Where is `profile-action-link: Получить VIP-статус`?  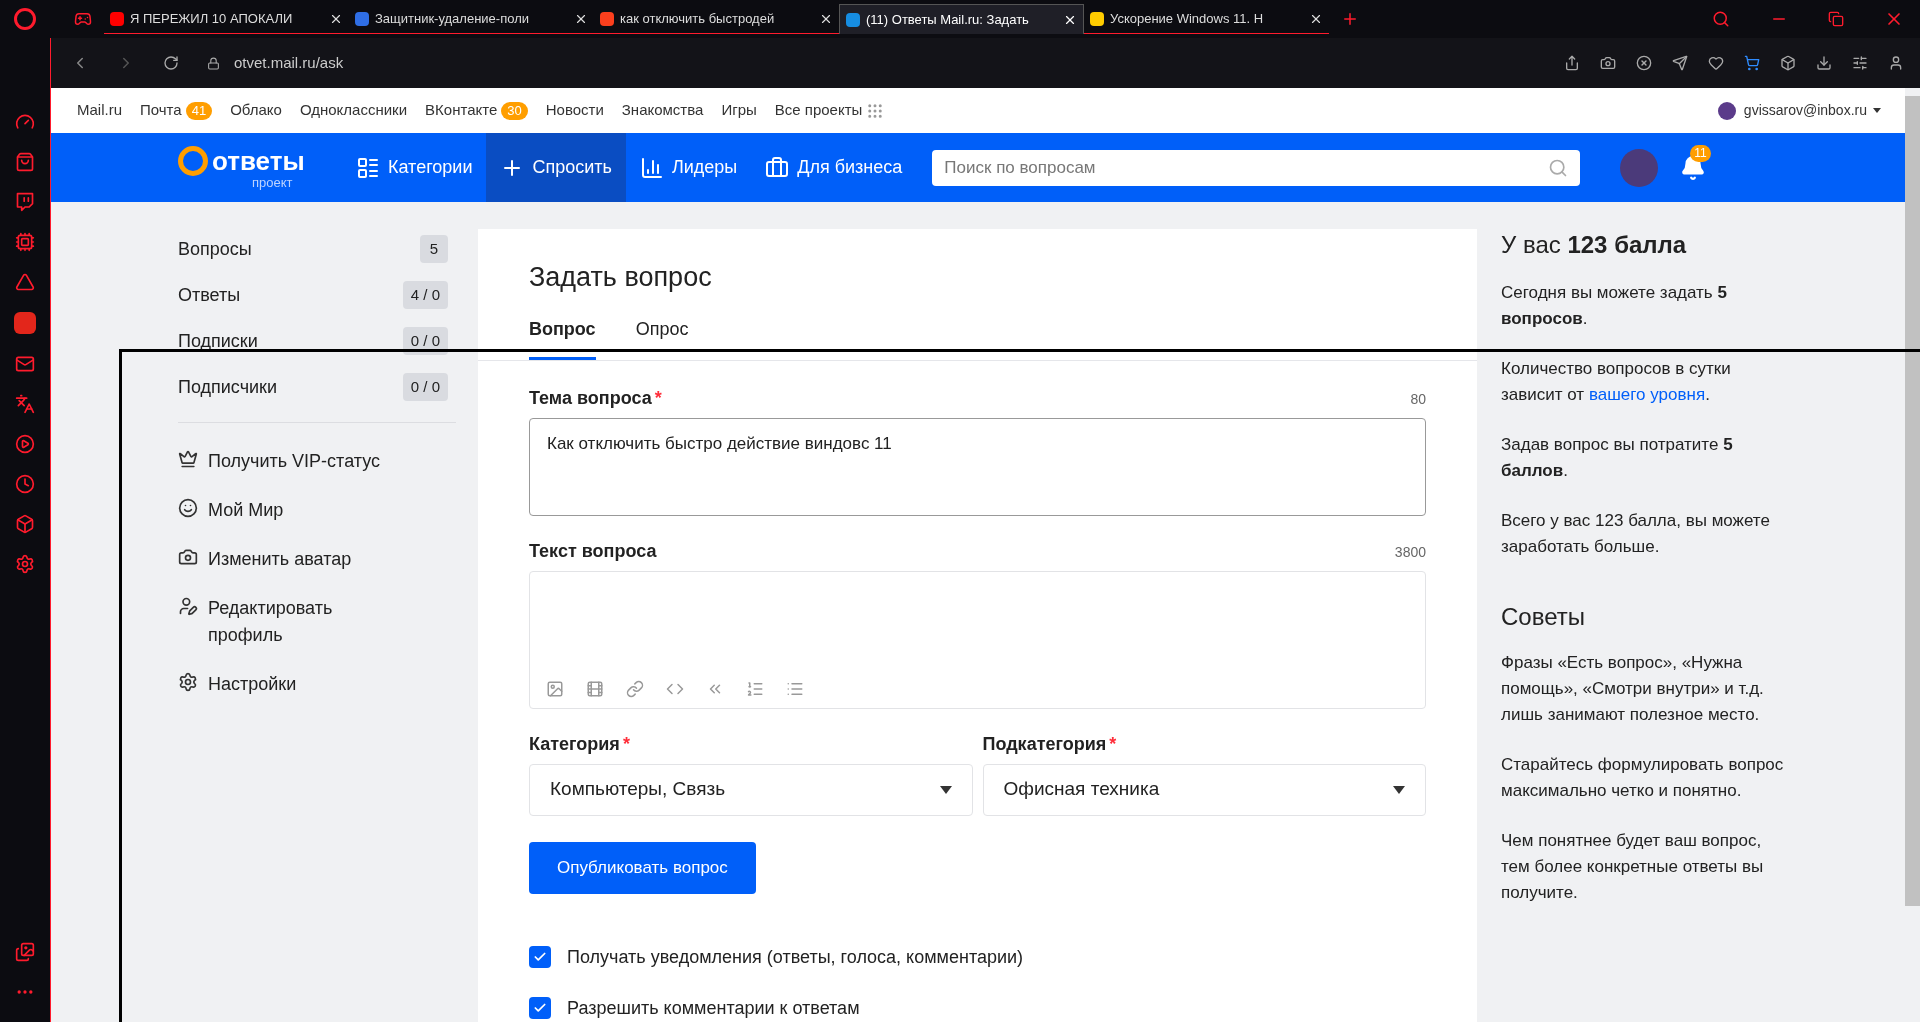 profile-action-link: Получить VIP-статус is located at coordinates (283, 461).